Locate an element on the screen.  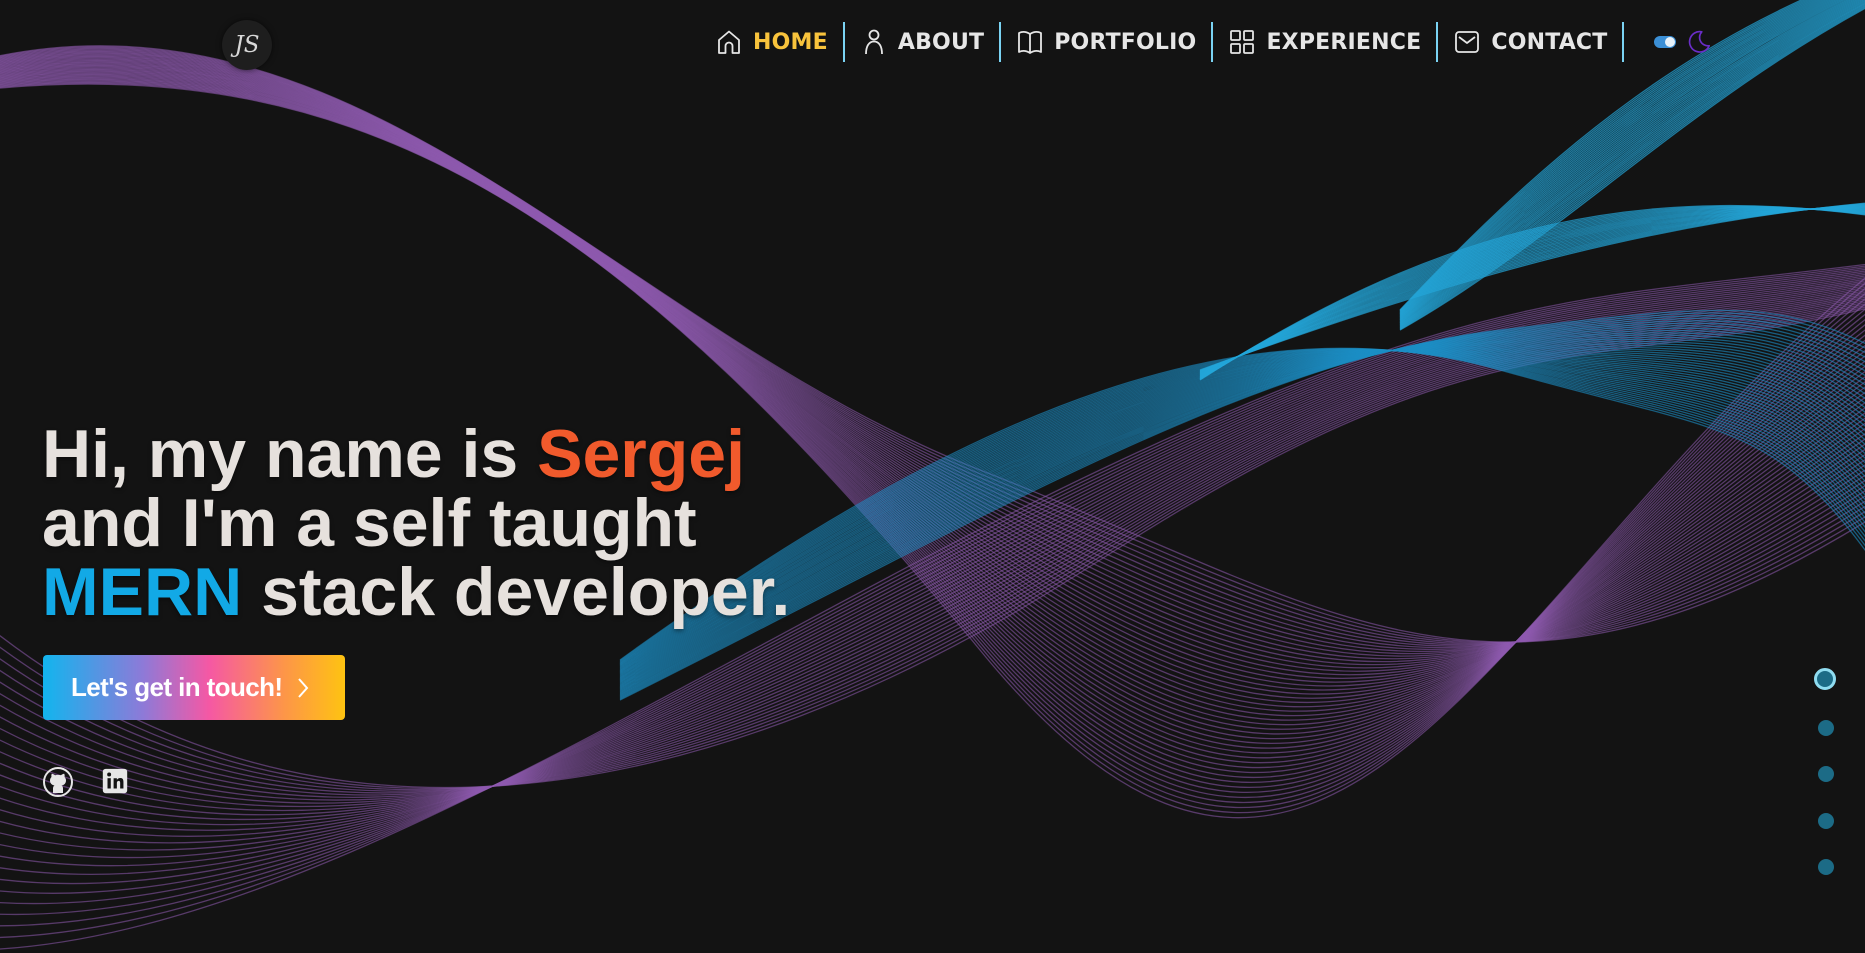
book-icon is located at coordinates (1030, 42).